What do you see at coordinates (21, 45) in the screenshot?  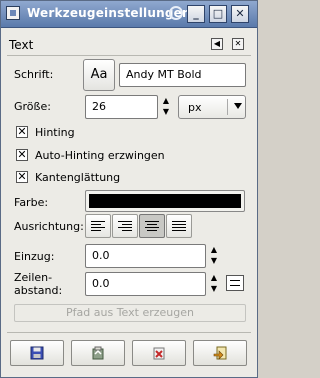 I see `dock-title: Text` at bounding box center [21, 45].